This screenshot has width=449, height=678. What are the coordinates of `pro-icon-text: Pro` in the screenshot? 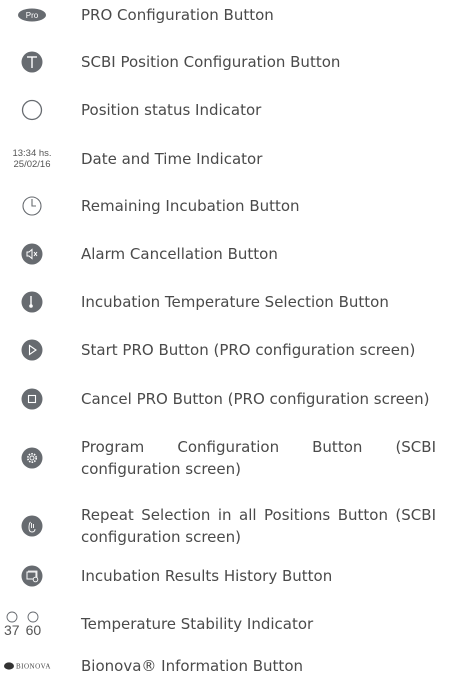 It's located at (32, 15).